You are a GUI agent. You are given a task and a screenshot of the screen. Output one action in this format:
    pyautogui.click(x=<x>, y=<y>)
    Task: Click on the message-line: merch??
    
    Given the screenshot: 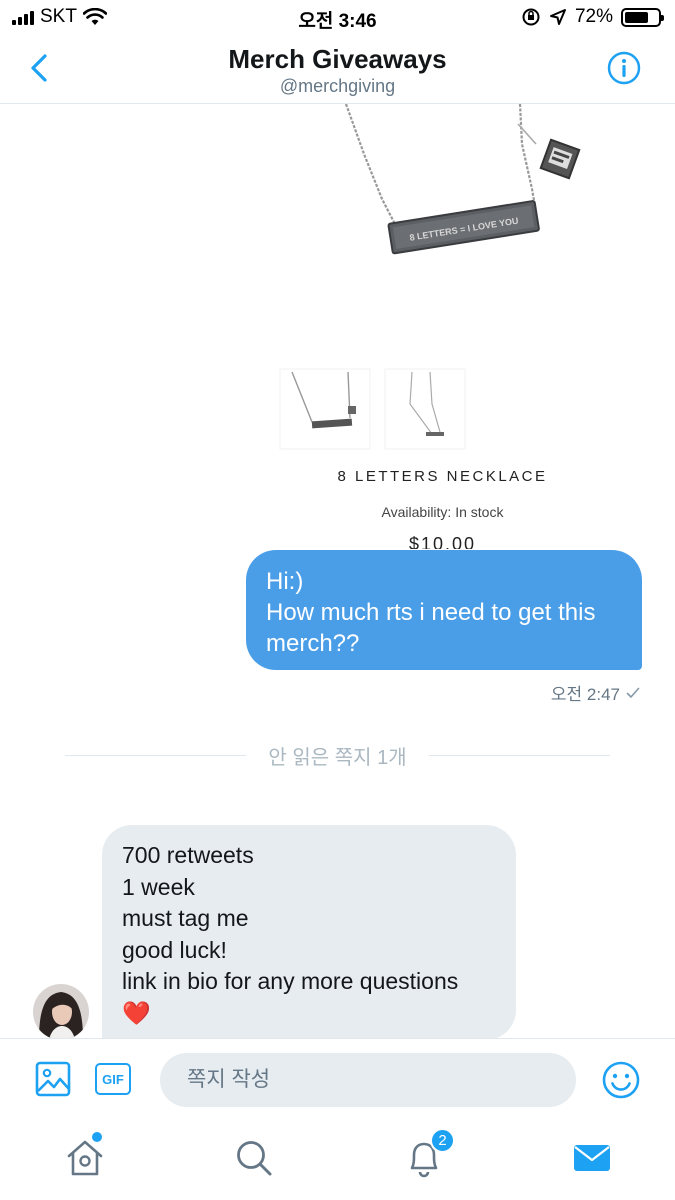 What is the action you would take?
    pyautogui.click(x=313, y=643)
    